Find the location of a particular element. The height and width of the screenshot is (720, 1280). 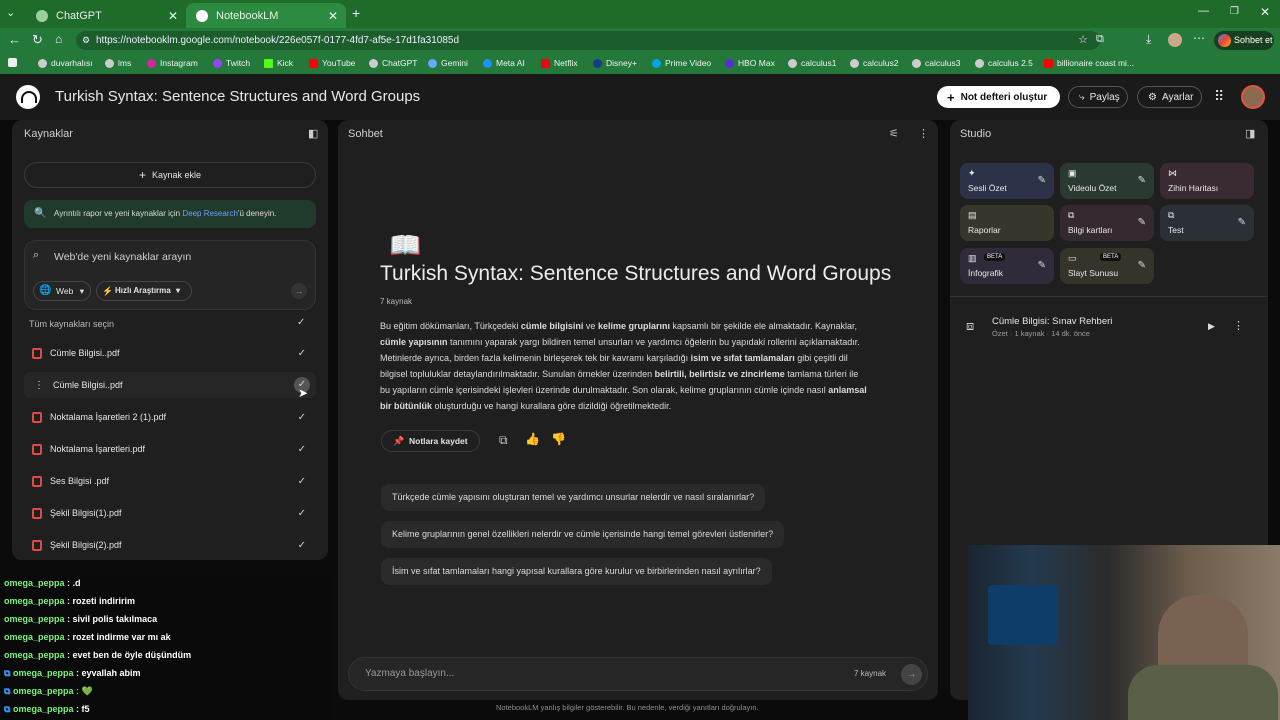

copy-icon: ⧉ is located at coordinates (503, 440).